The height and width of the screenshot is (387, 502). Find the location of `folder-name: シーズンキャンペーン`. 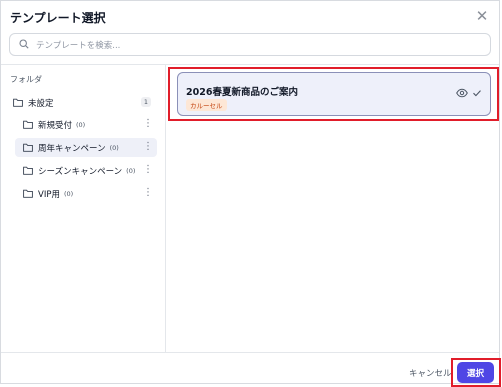

folder-name: シーズンキャンペーン is located at coordinates (80, 171).